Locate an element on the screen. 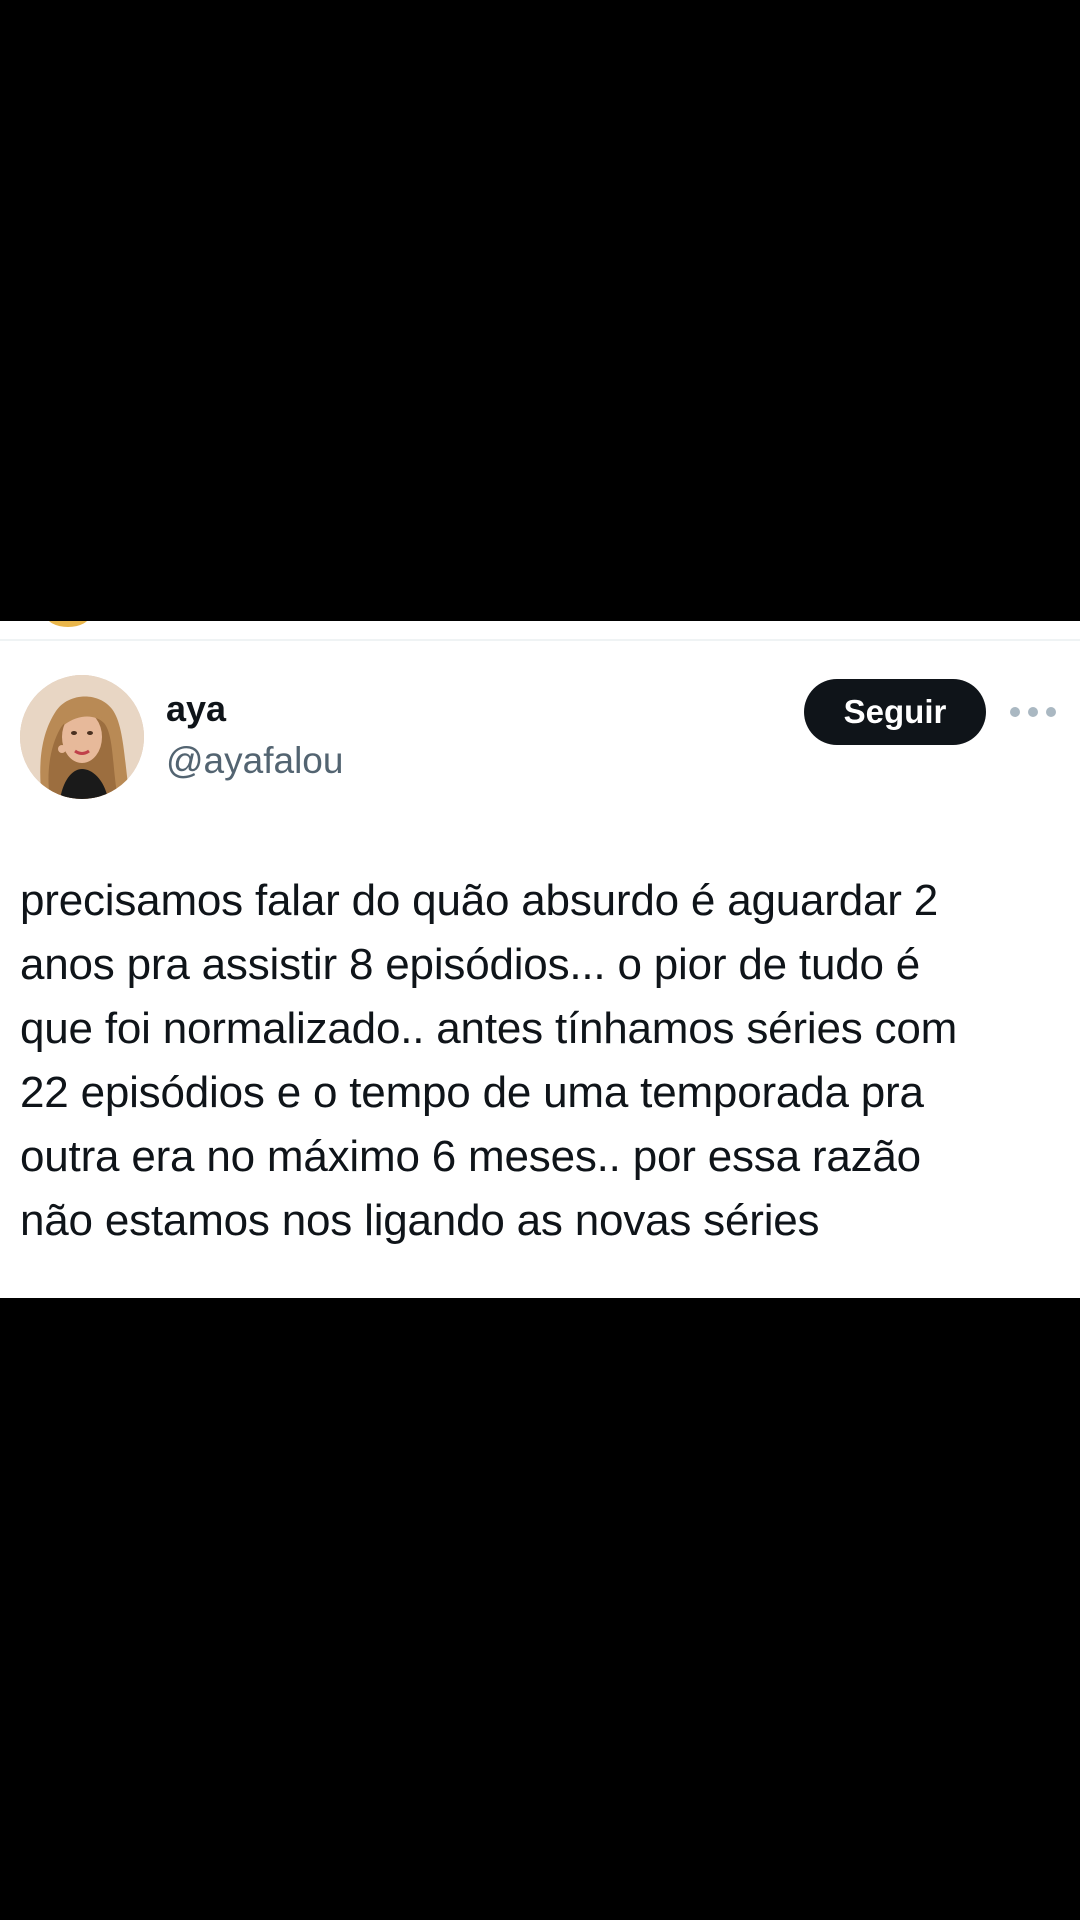 The height and width of the screenshot is (1920, 1080). author-display-name: aya is located at coordinates (196, 709).